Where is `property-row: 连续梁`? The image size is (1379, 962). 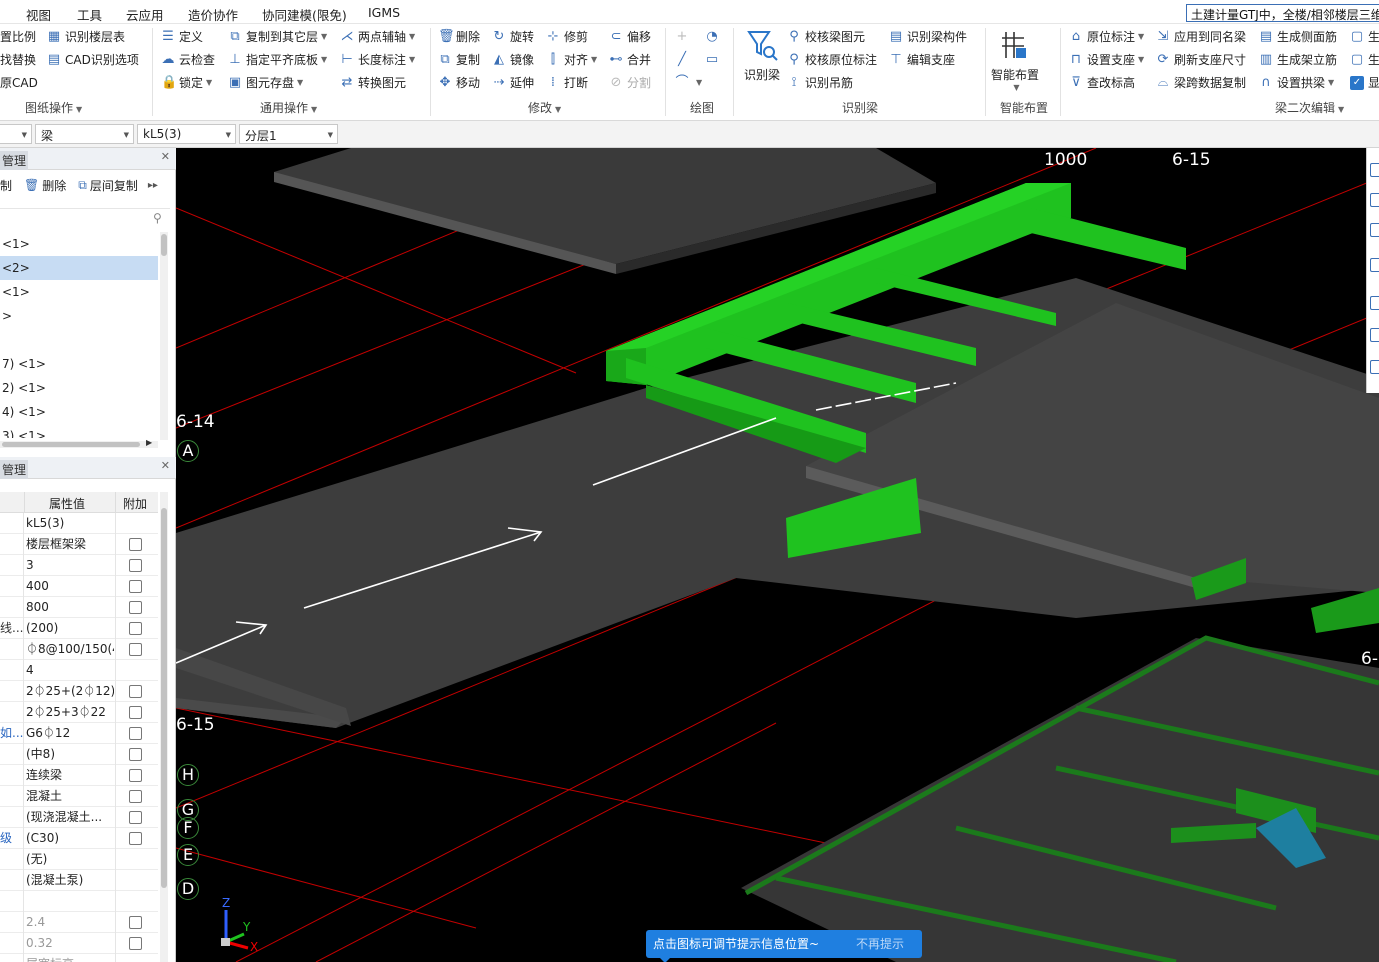 property-row: 连续梁 is located at coordinates (79, 775).